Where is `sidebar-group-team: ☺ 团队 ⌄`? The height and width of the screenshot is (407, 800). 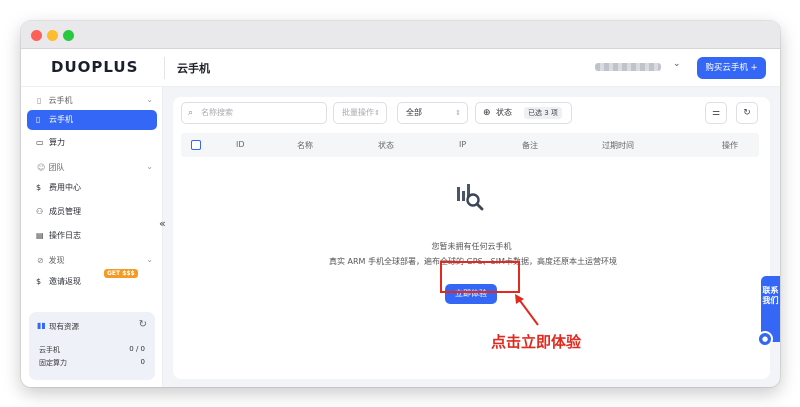 sidebar-group-team: ☺ 团队 ⌄ is located at coordinates (97, 167).